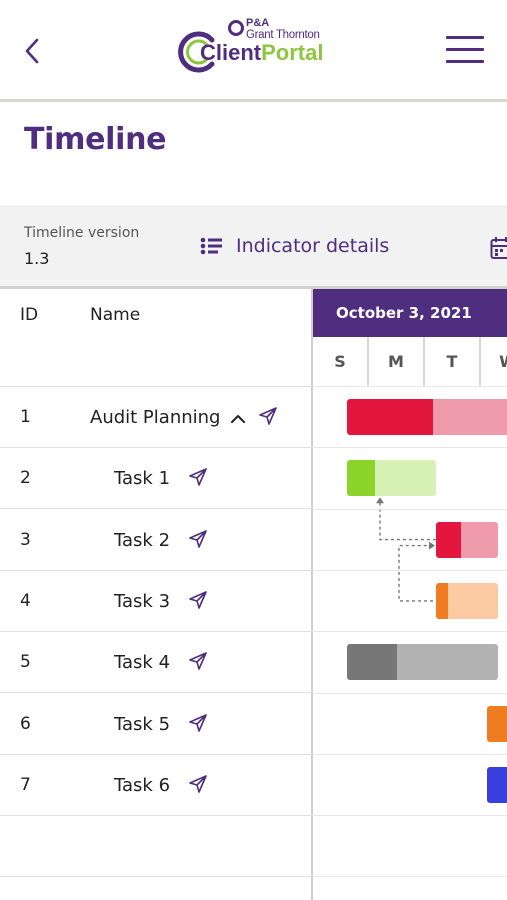  I want to click on day-column-header: M, so click(397, 362).